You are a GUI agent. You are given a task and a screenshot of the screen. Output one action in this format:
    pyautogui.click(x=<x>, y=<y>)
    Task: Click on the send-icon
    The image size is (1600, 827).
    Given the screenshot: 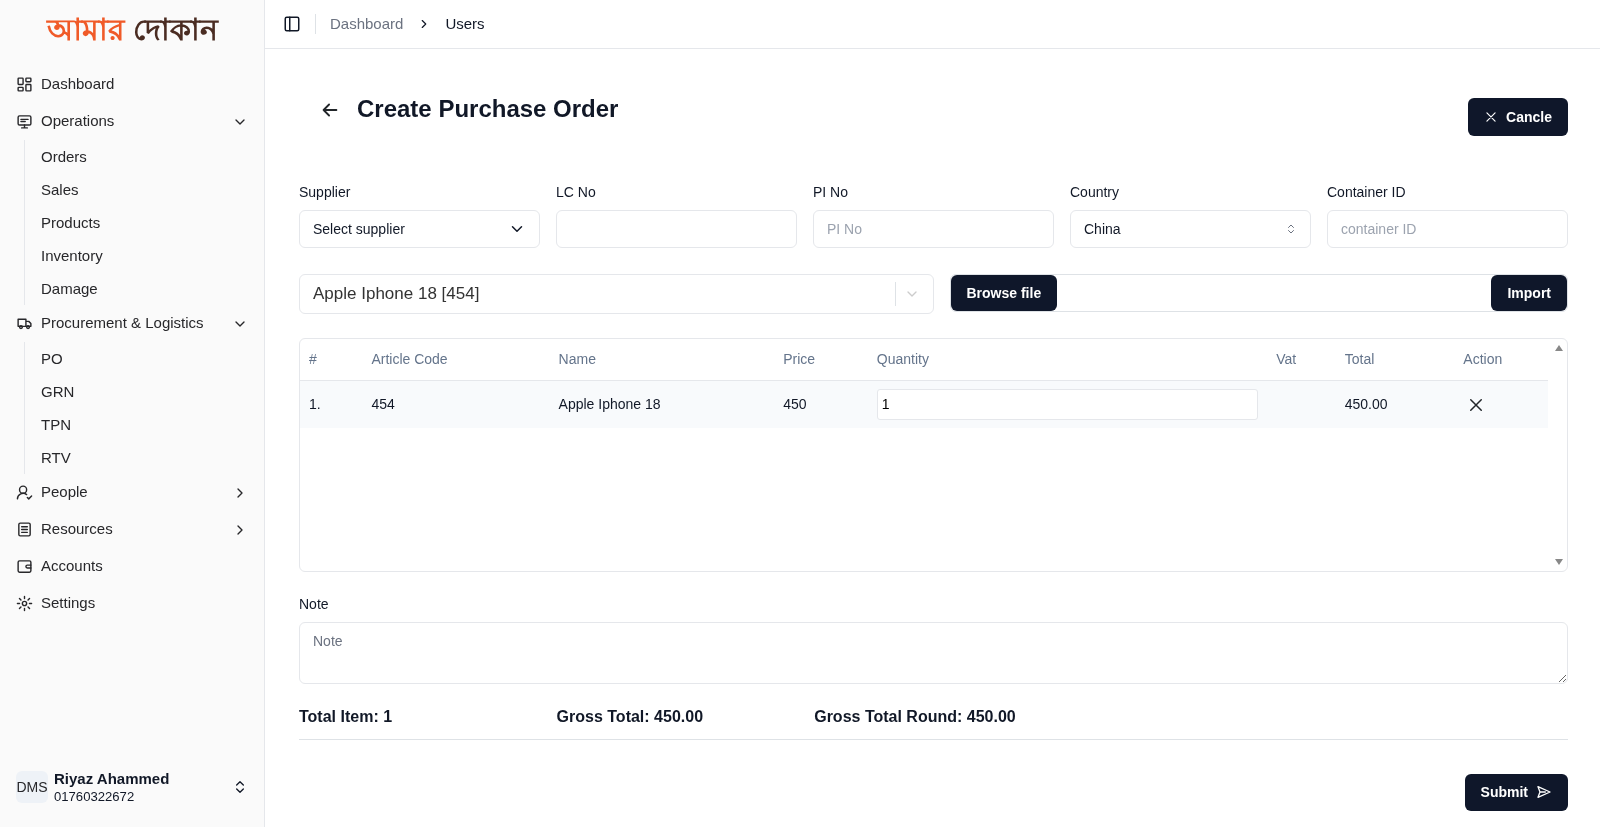 What is the action you would take?
    pyautogui.click(x=1544, y=792)
    